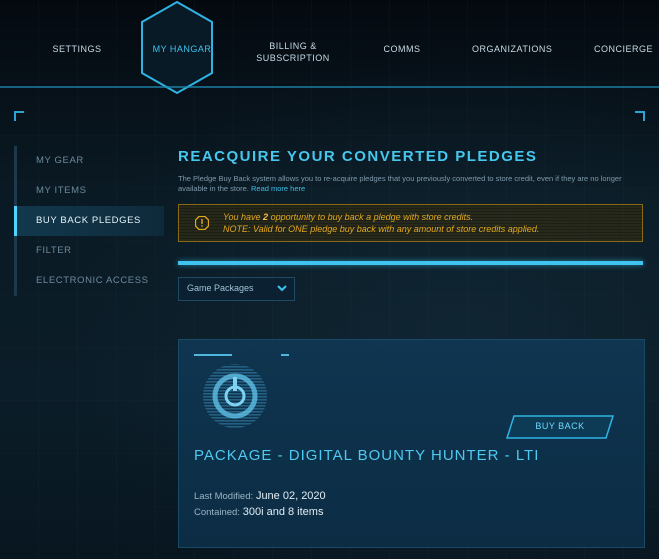 This screenshot has height=559, width=659. What do you see at coordinates (89, 281) in the screenshot?
I see `sidebar-item-electronic-access: ELECTRONIC ACCESS` at bounding box center [89, 281].